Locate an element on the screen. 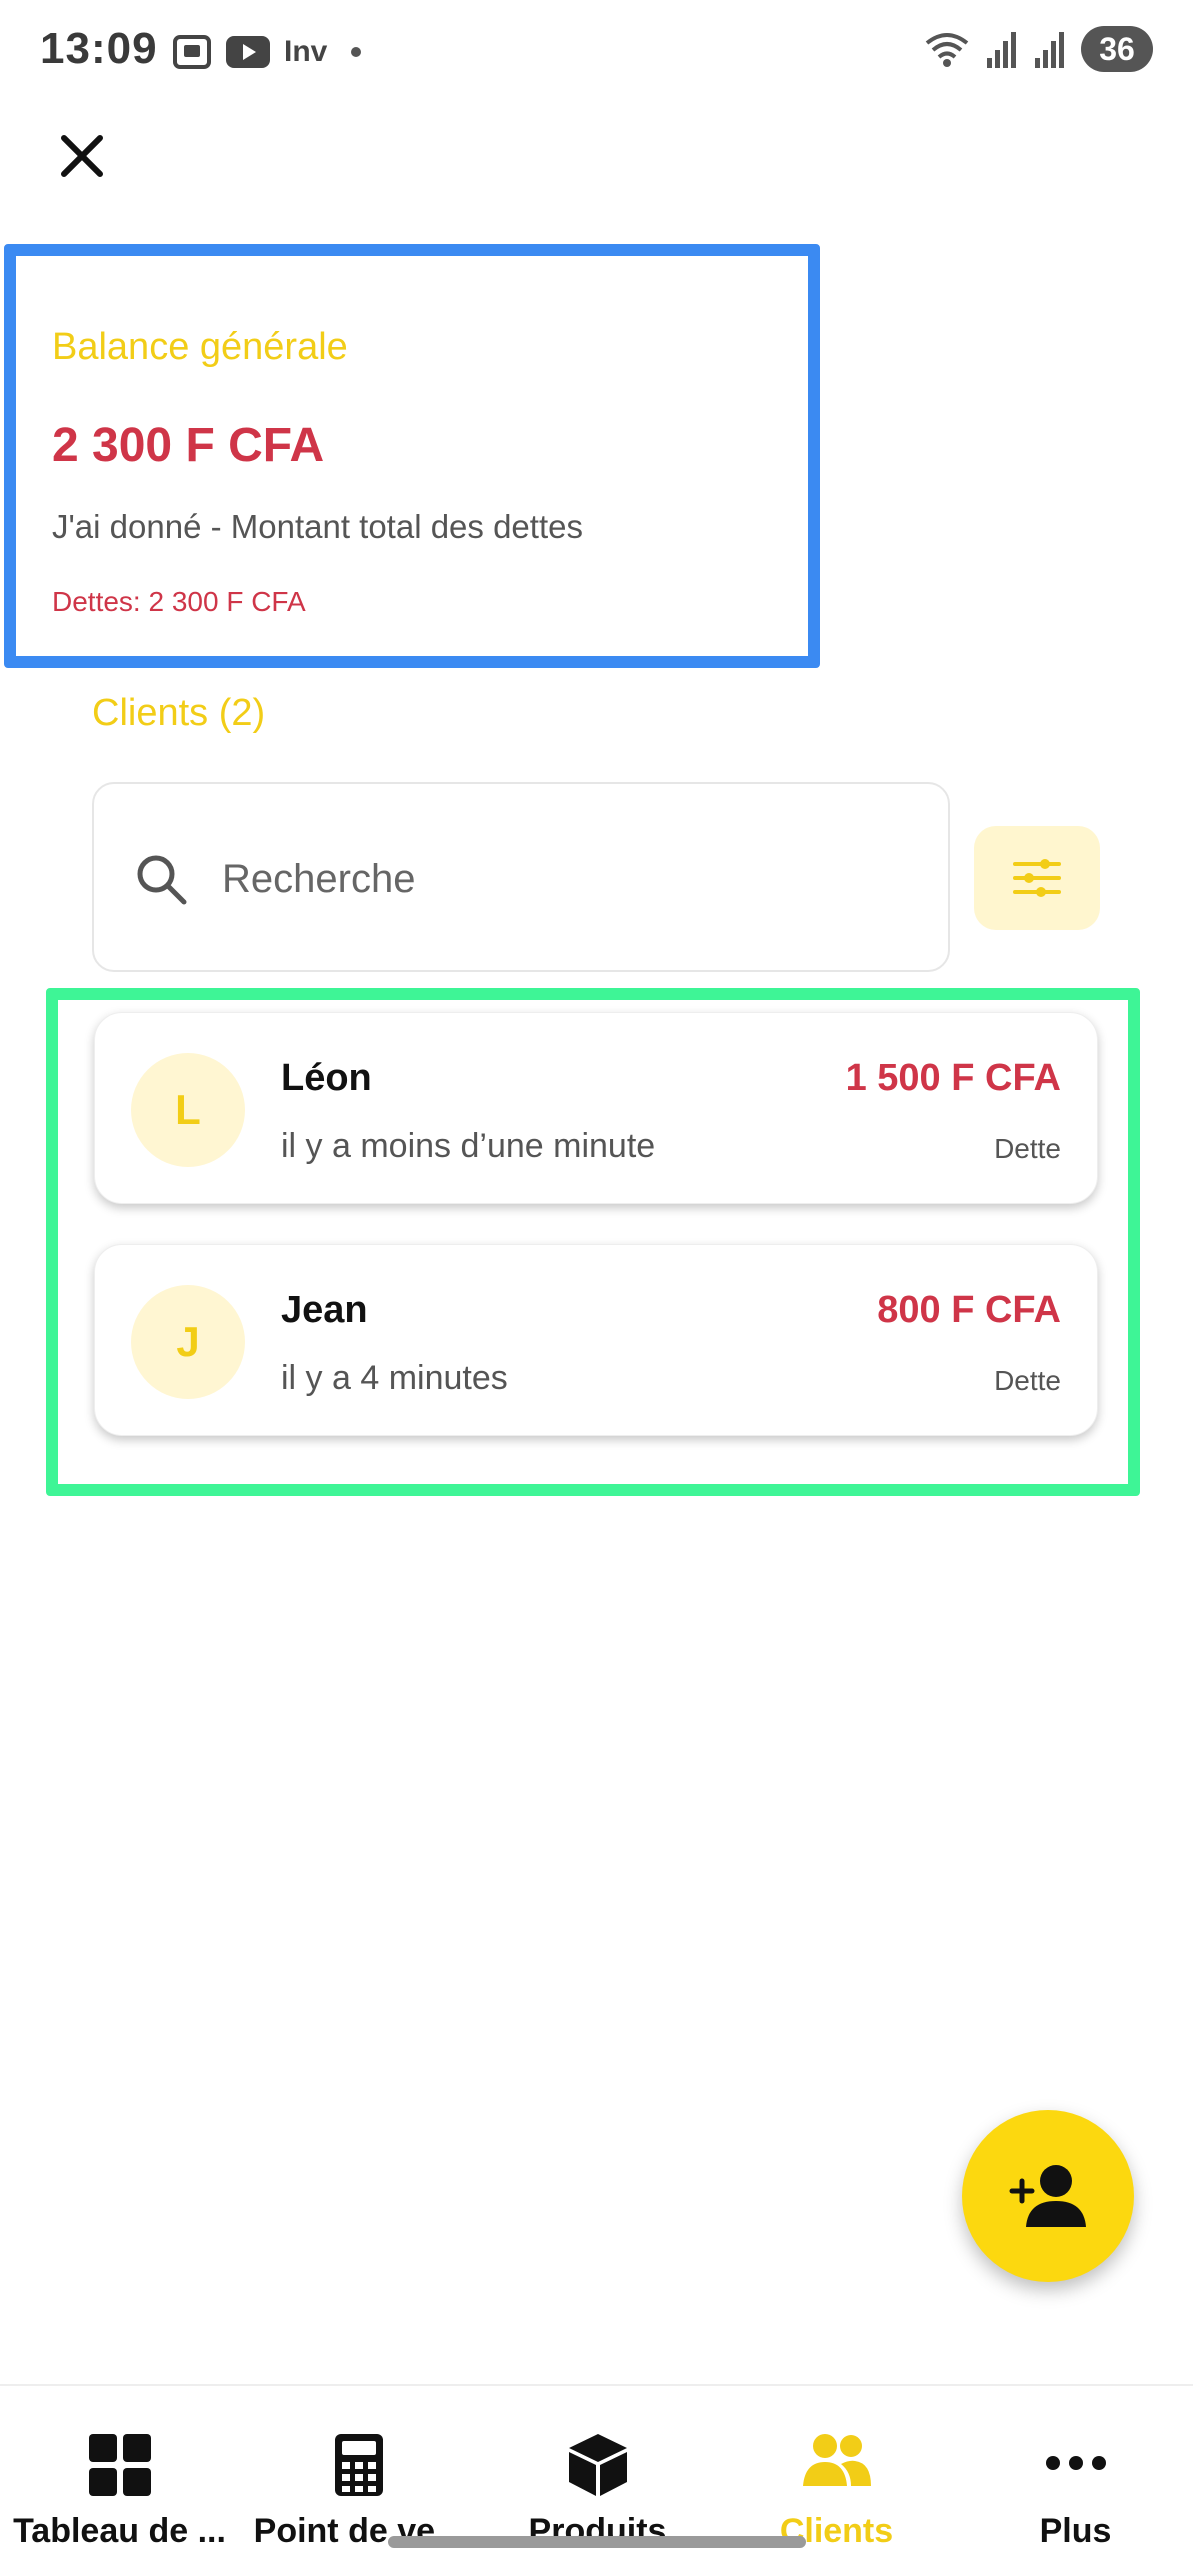 Image resolution: width=1193 pixels, height=2560 pixels. avatar: L is located at coordinates (188, 1110).